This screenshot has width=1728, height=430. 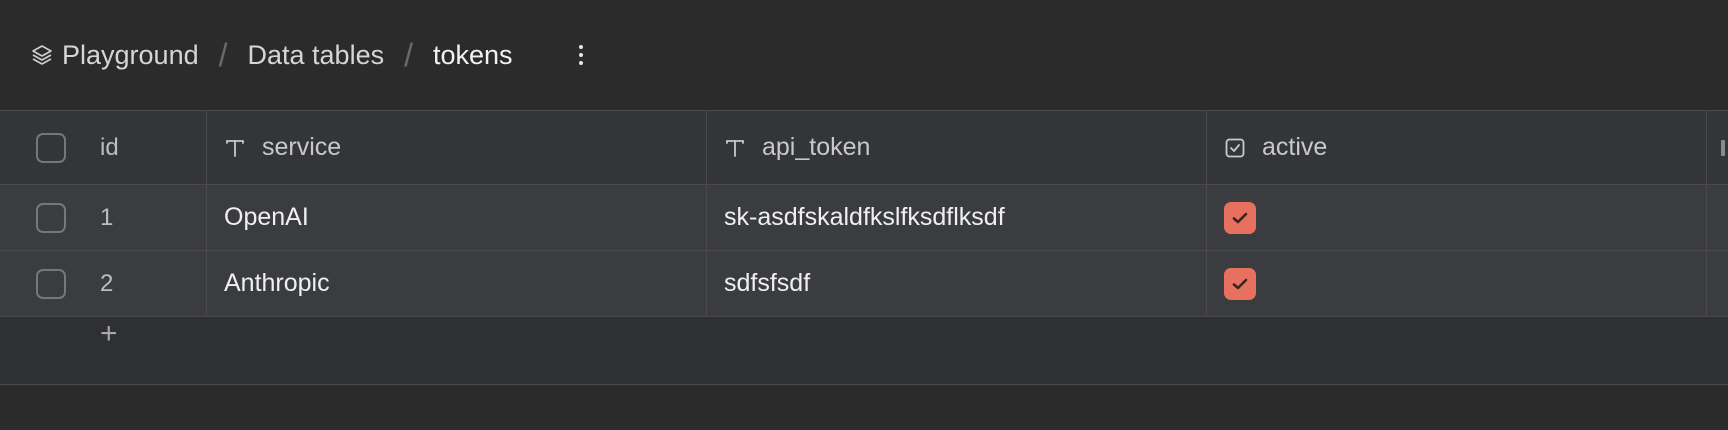 What do you see at coordinates (581, 55) in the screenshot?
I see `more-options-icon` at bounding box center [581, 55].